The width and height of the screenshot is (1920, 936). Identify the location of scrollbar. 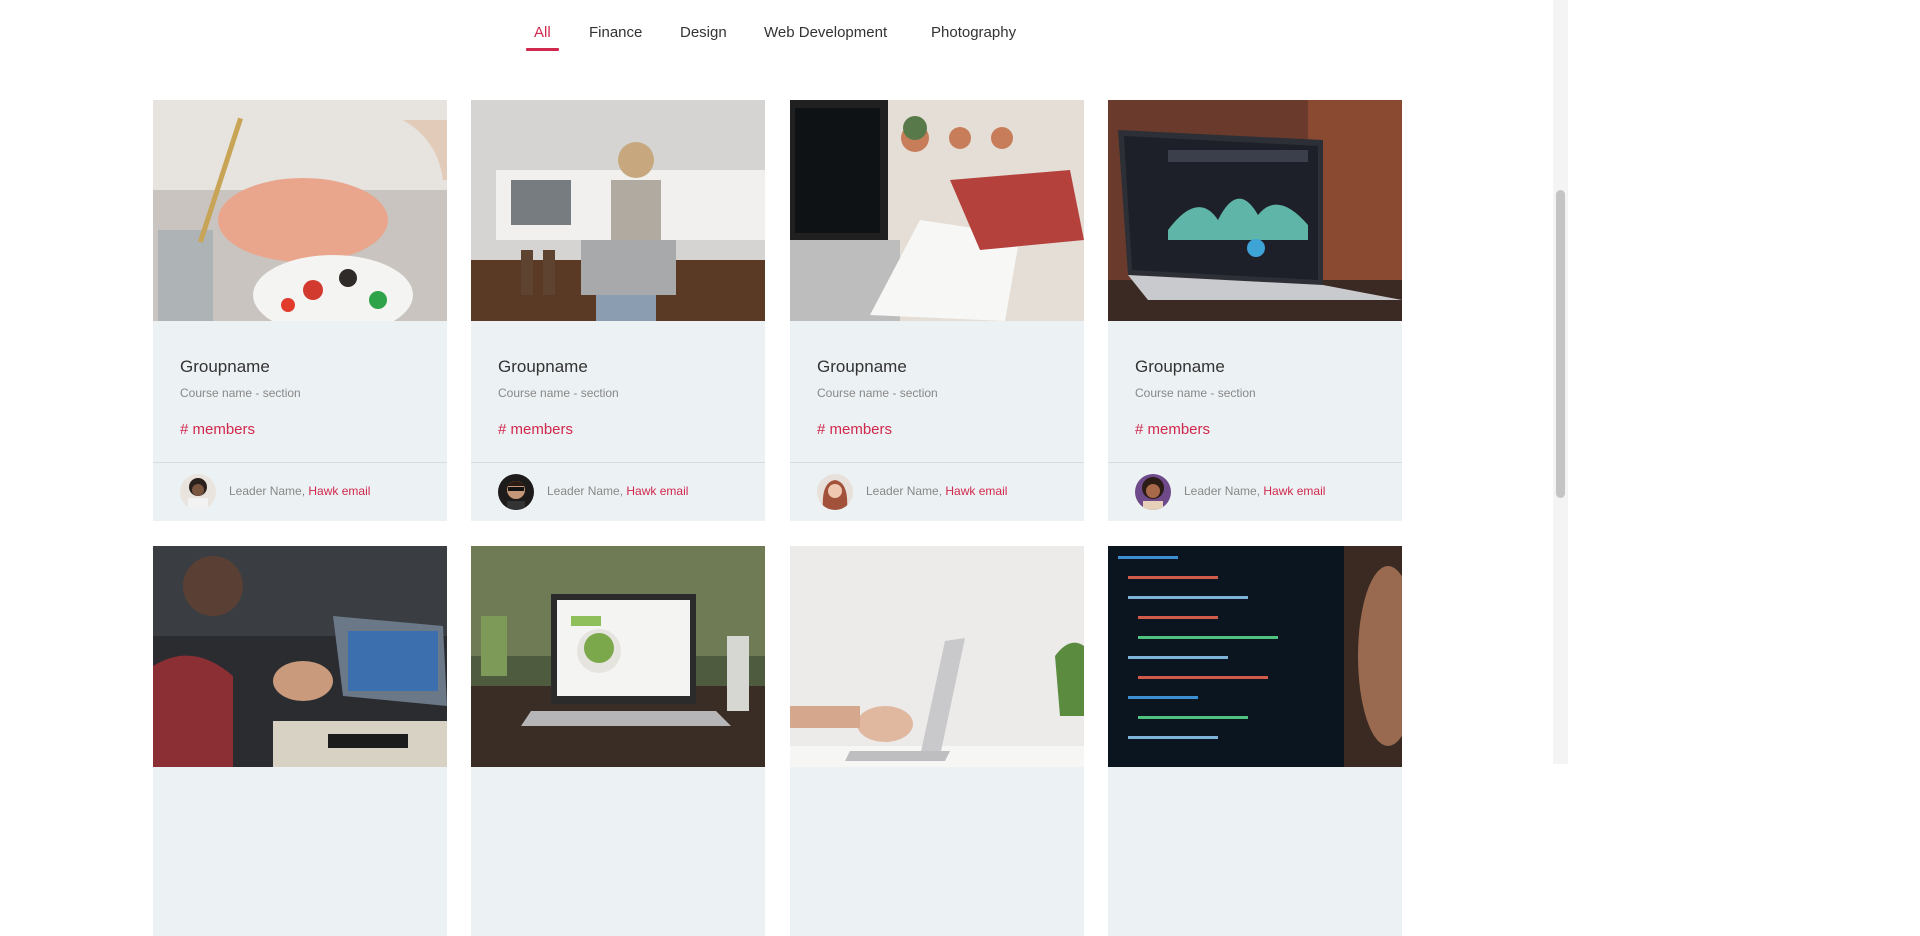
(1560, 382).